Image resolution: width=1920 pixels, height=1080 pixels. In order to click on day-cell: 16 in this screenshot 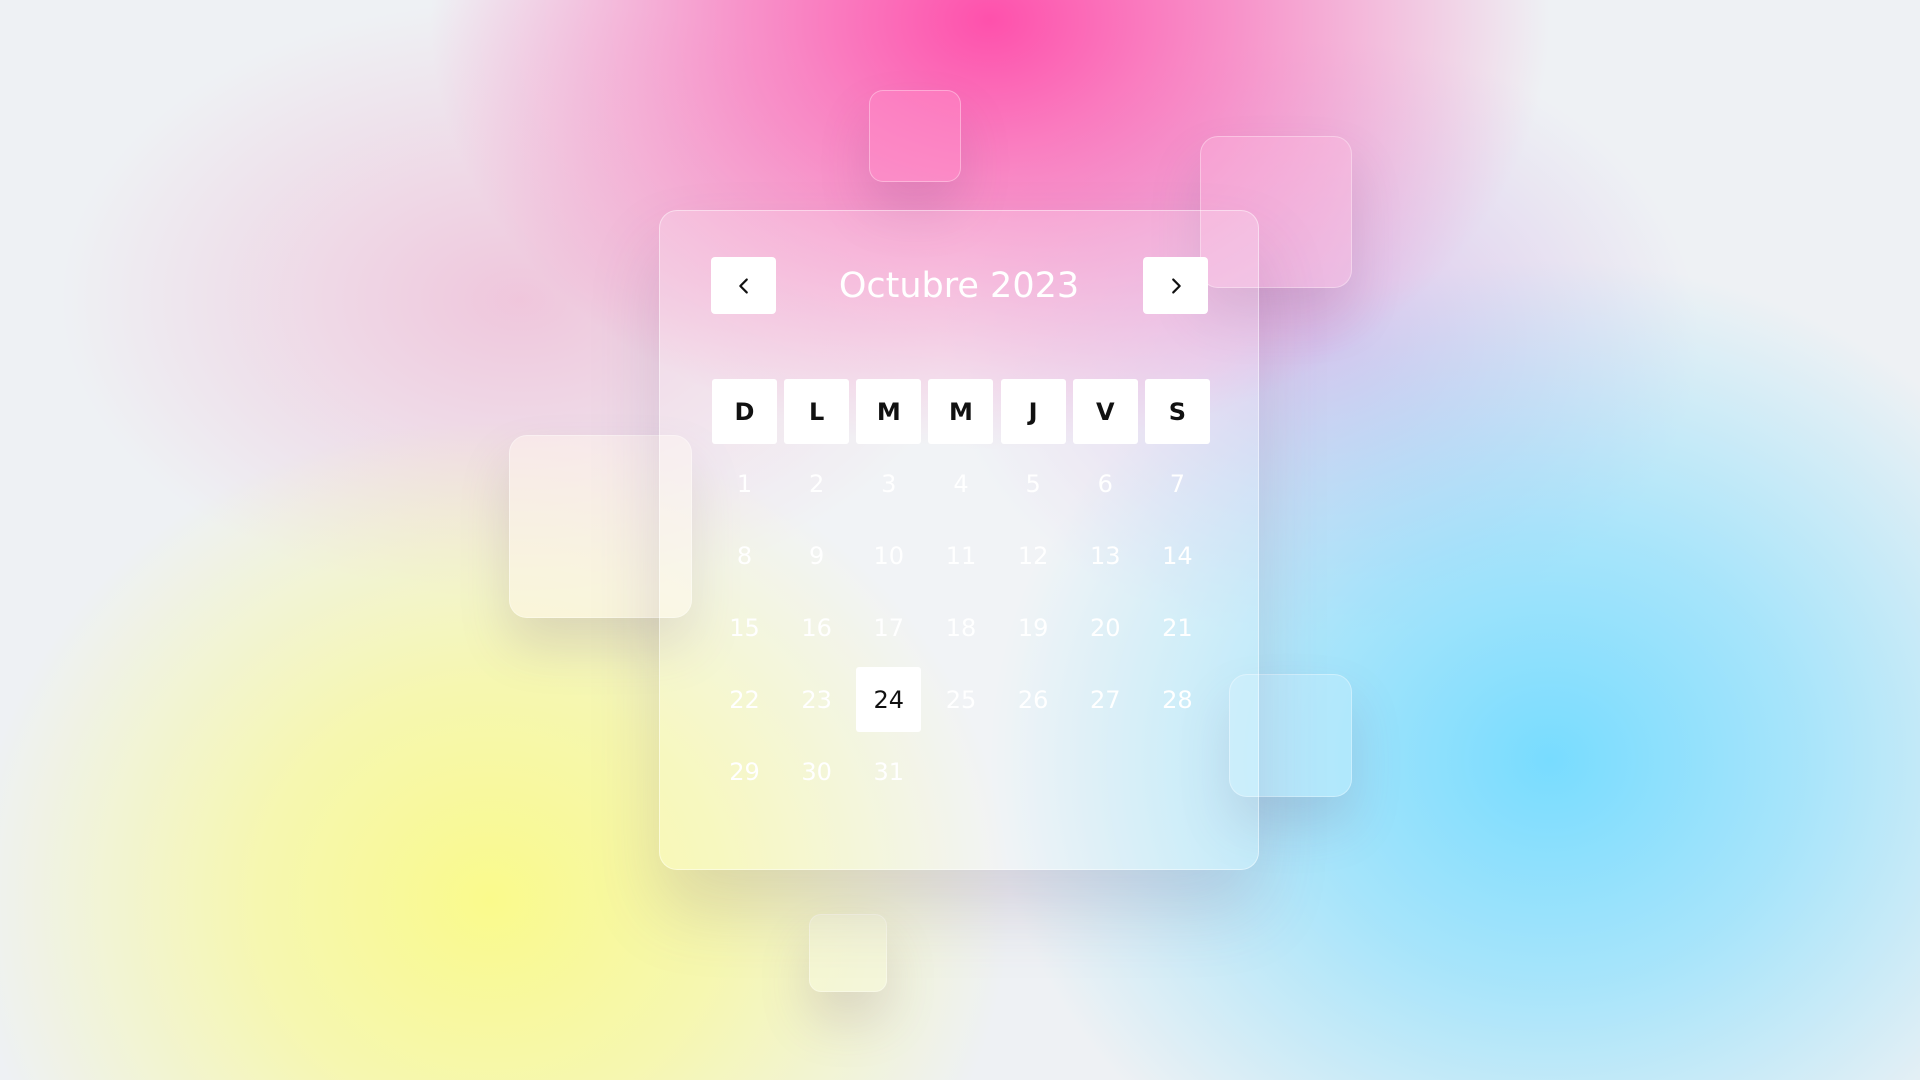, I will do `click(816, 627)`.